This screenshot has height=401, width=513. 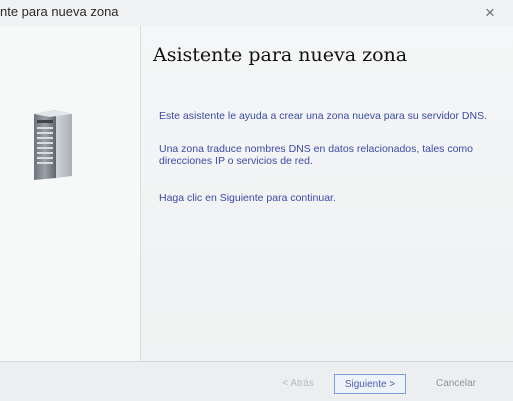 I want to click on back-button: < Atrás, so click(x=298, y=384).